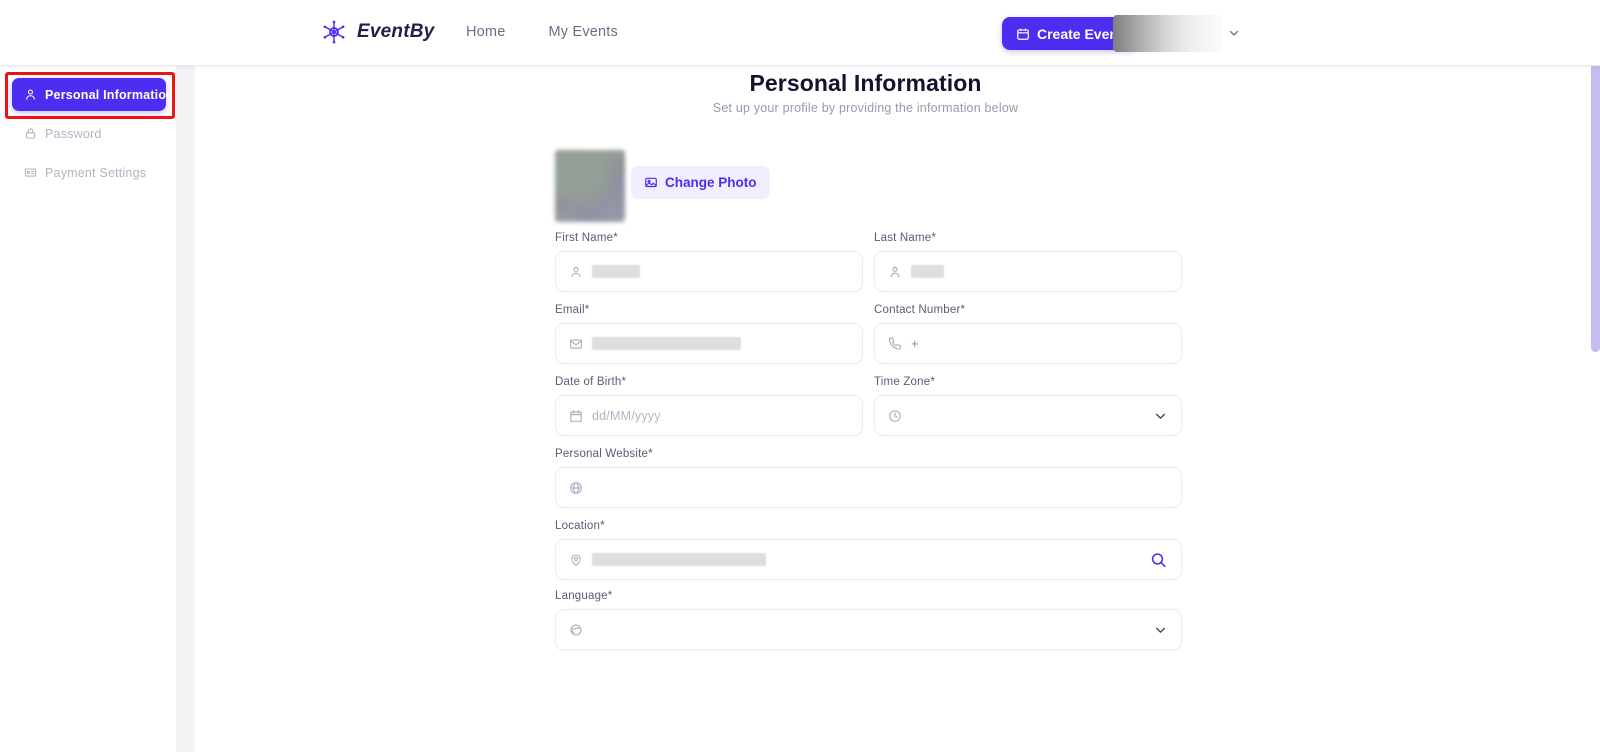 This screenshot has width=1600, height=752. I want to click on profile-photo, so click(590, 186).